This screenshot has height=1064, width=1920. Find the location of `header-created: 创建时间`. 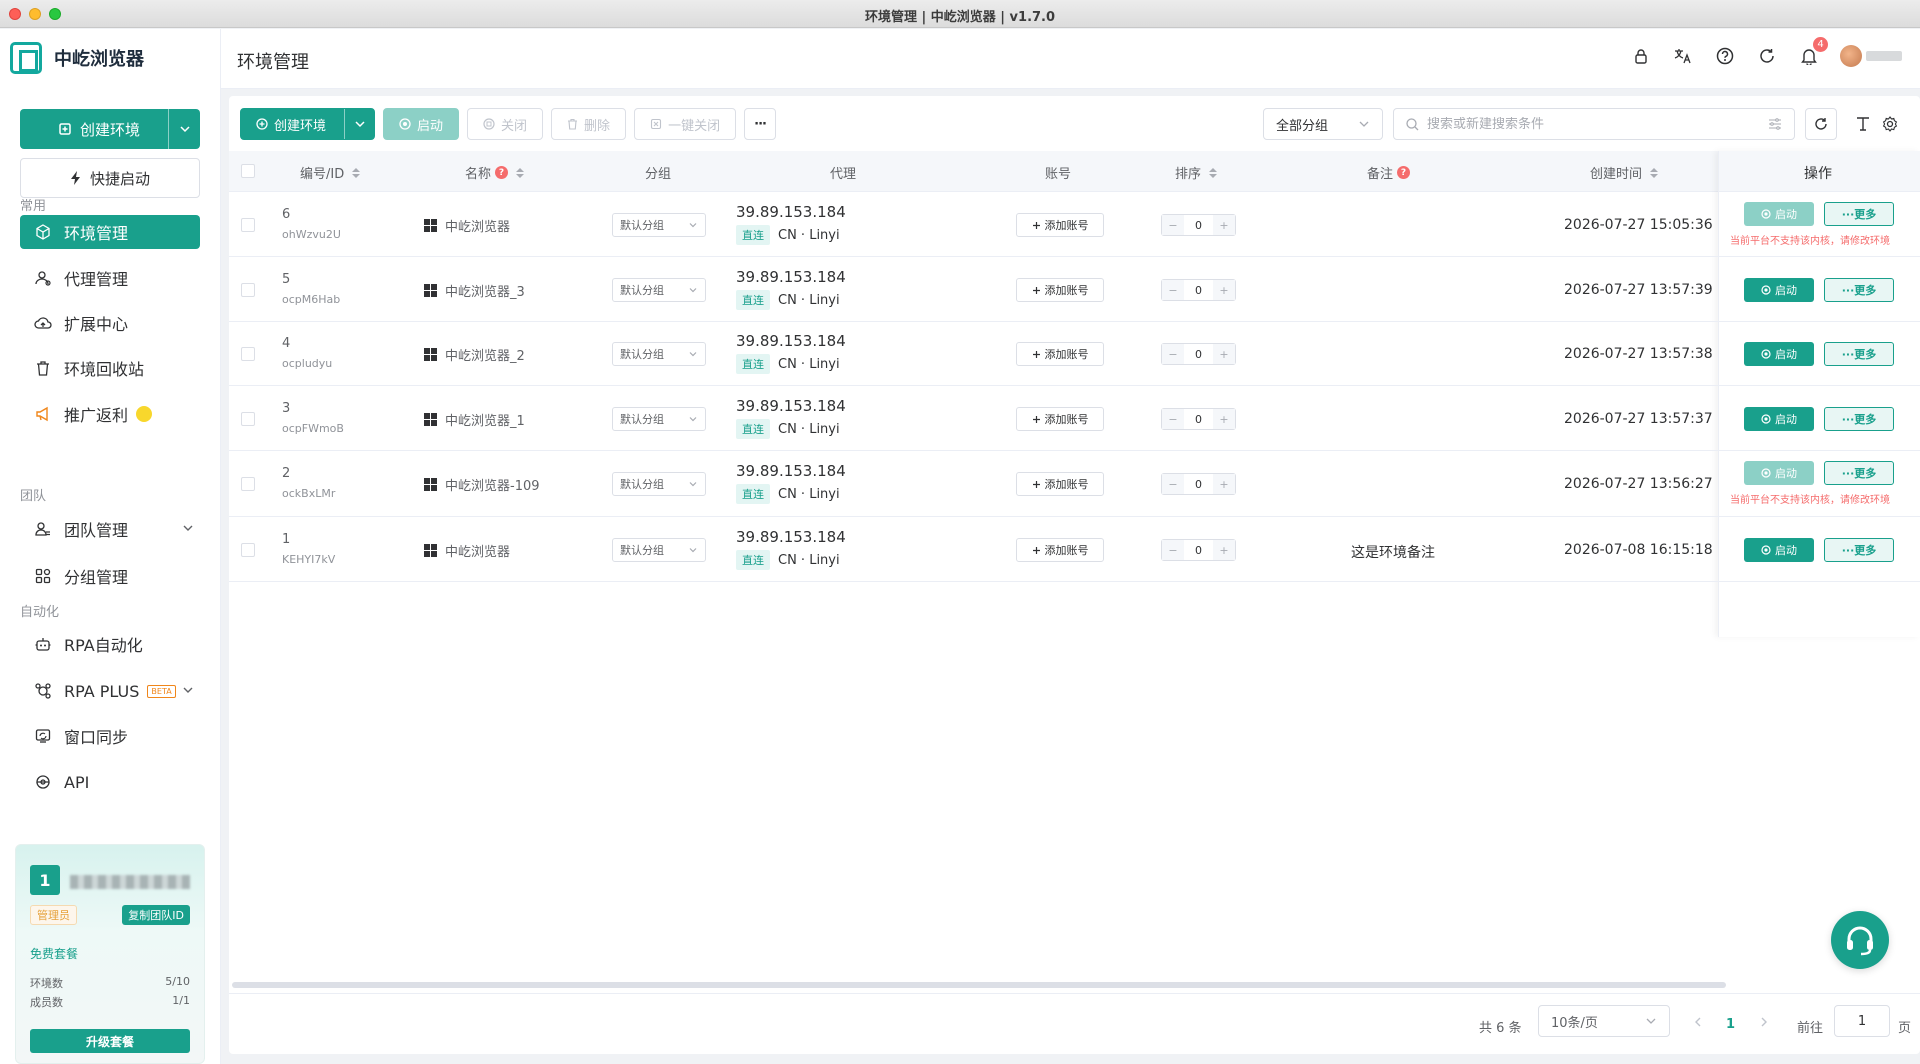

header-created: 创建时间 is located at coordinates (1624, 172).